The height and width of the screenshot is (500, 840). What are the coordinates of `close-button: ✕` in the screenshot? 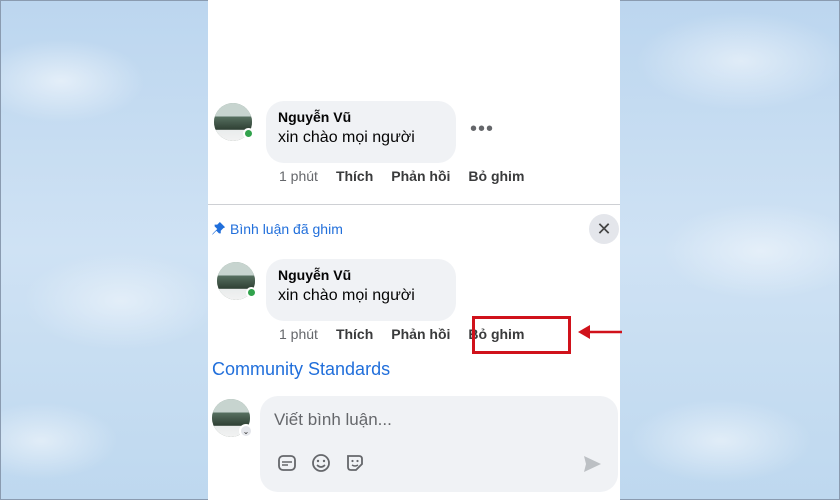 It's located at (604, 229).